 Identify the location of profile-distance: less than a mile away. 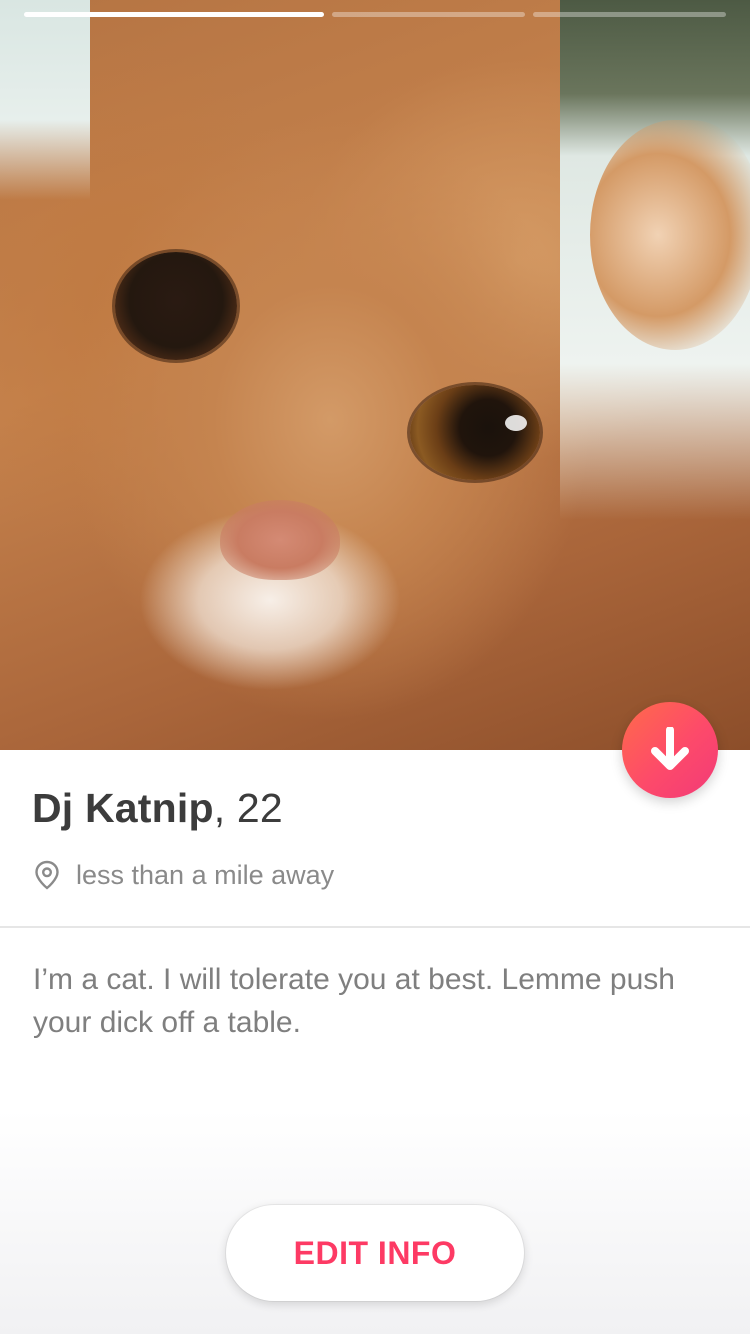
(184, 875).